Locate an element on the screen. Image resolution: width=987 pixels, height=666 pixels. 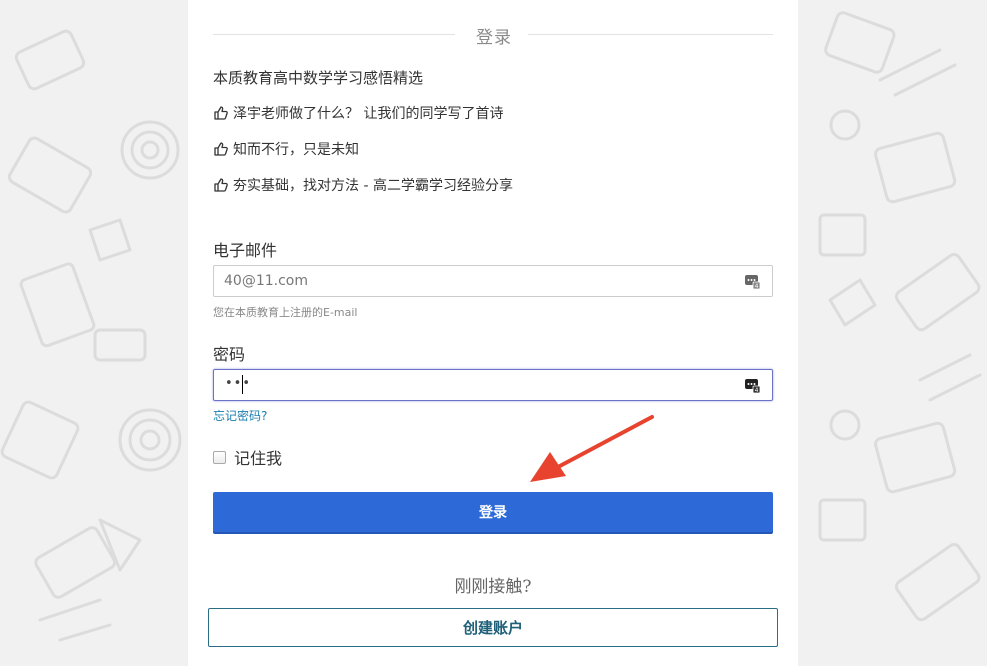
create-account-button: 创建账户 is located at coordinates (493, 627).